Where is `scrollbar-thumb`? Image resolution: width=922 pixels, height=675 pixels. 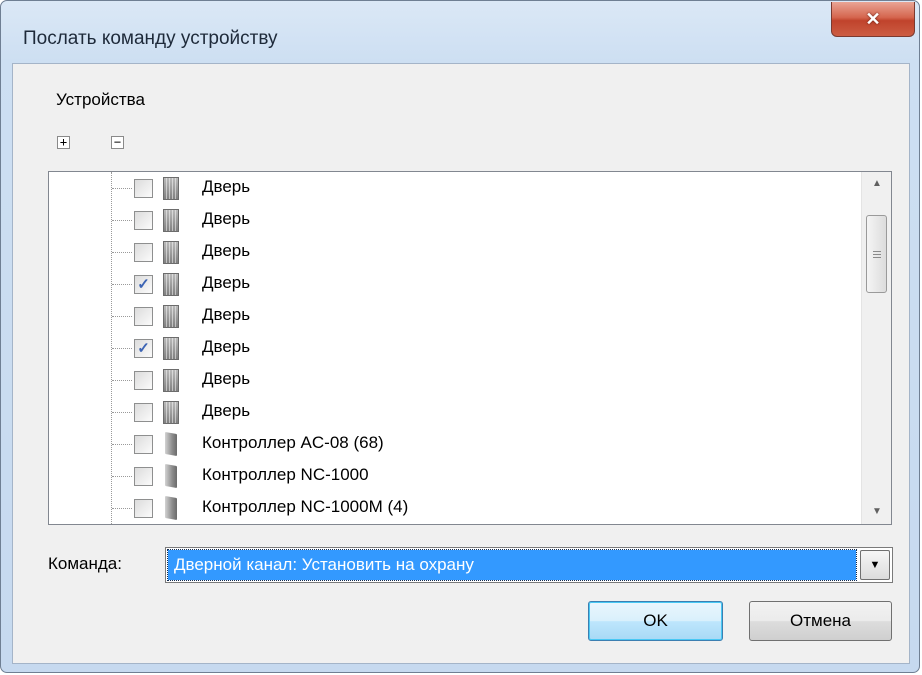
scrollbar-thumb is located at coordinates (876, 254).